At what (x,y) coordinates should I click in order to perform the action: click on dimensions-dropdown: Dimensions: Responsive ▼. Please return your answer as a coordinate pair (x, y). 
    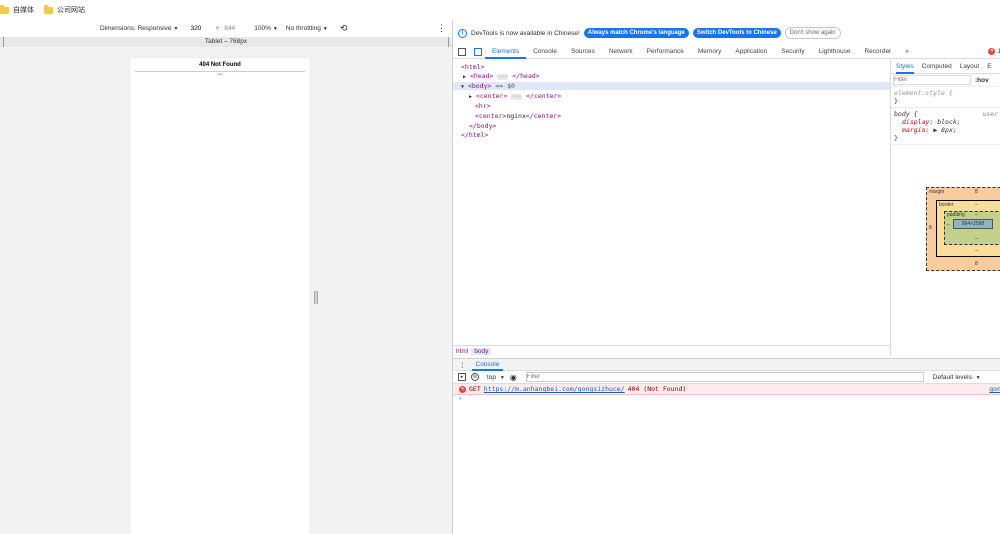
    Looking at the image, I should click on (139, 28).